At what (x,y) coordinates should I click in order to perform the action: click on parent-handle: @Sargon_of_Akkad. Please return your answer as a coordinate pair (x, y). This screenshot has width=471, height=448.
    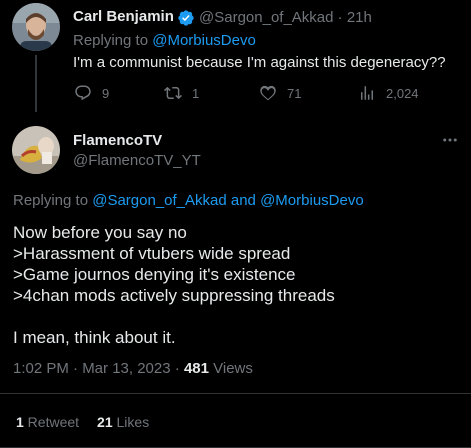
    Looking at the image, I should click on (266, 17).